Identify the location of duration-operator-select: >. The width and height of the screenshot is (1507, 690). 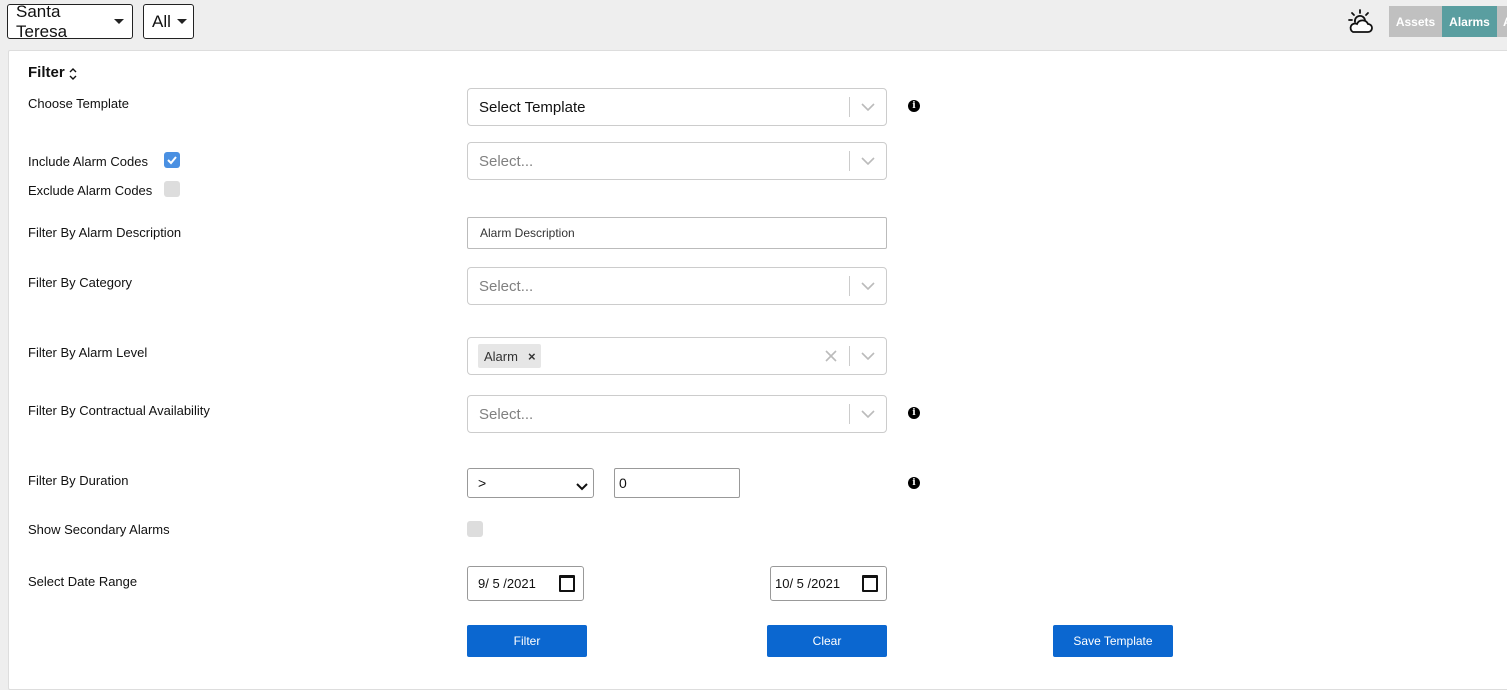
(530, 483).